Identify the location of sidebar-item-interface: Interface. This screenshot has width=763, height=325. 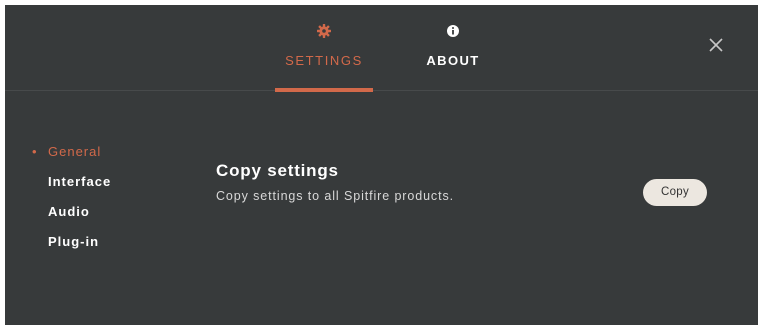
(85, 188).